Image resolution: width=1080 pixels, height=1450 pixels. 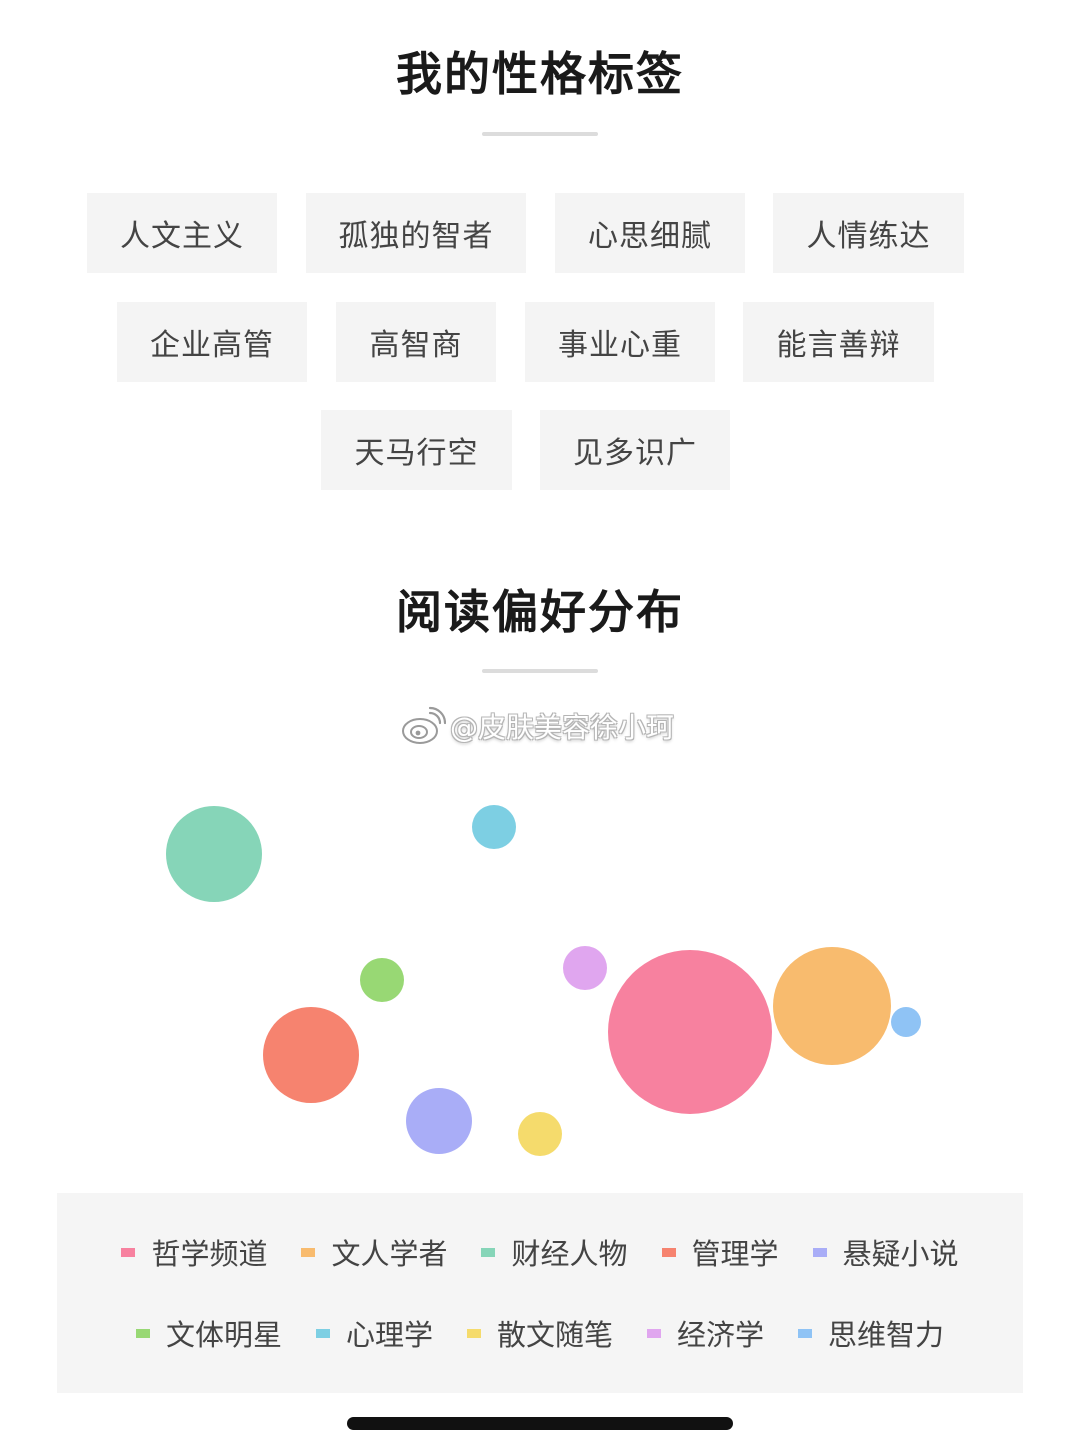 What do you see at coordinates (868, 233) in the screenshot?
I see `personality-tag: 人情练达` at bounding box center [868, 233].